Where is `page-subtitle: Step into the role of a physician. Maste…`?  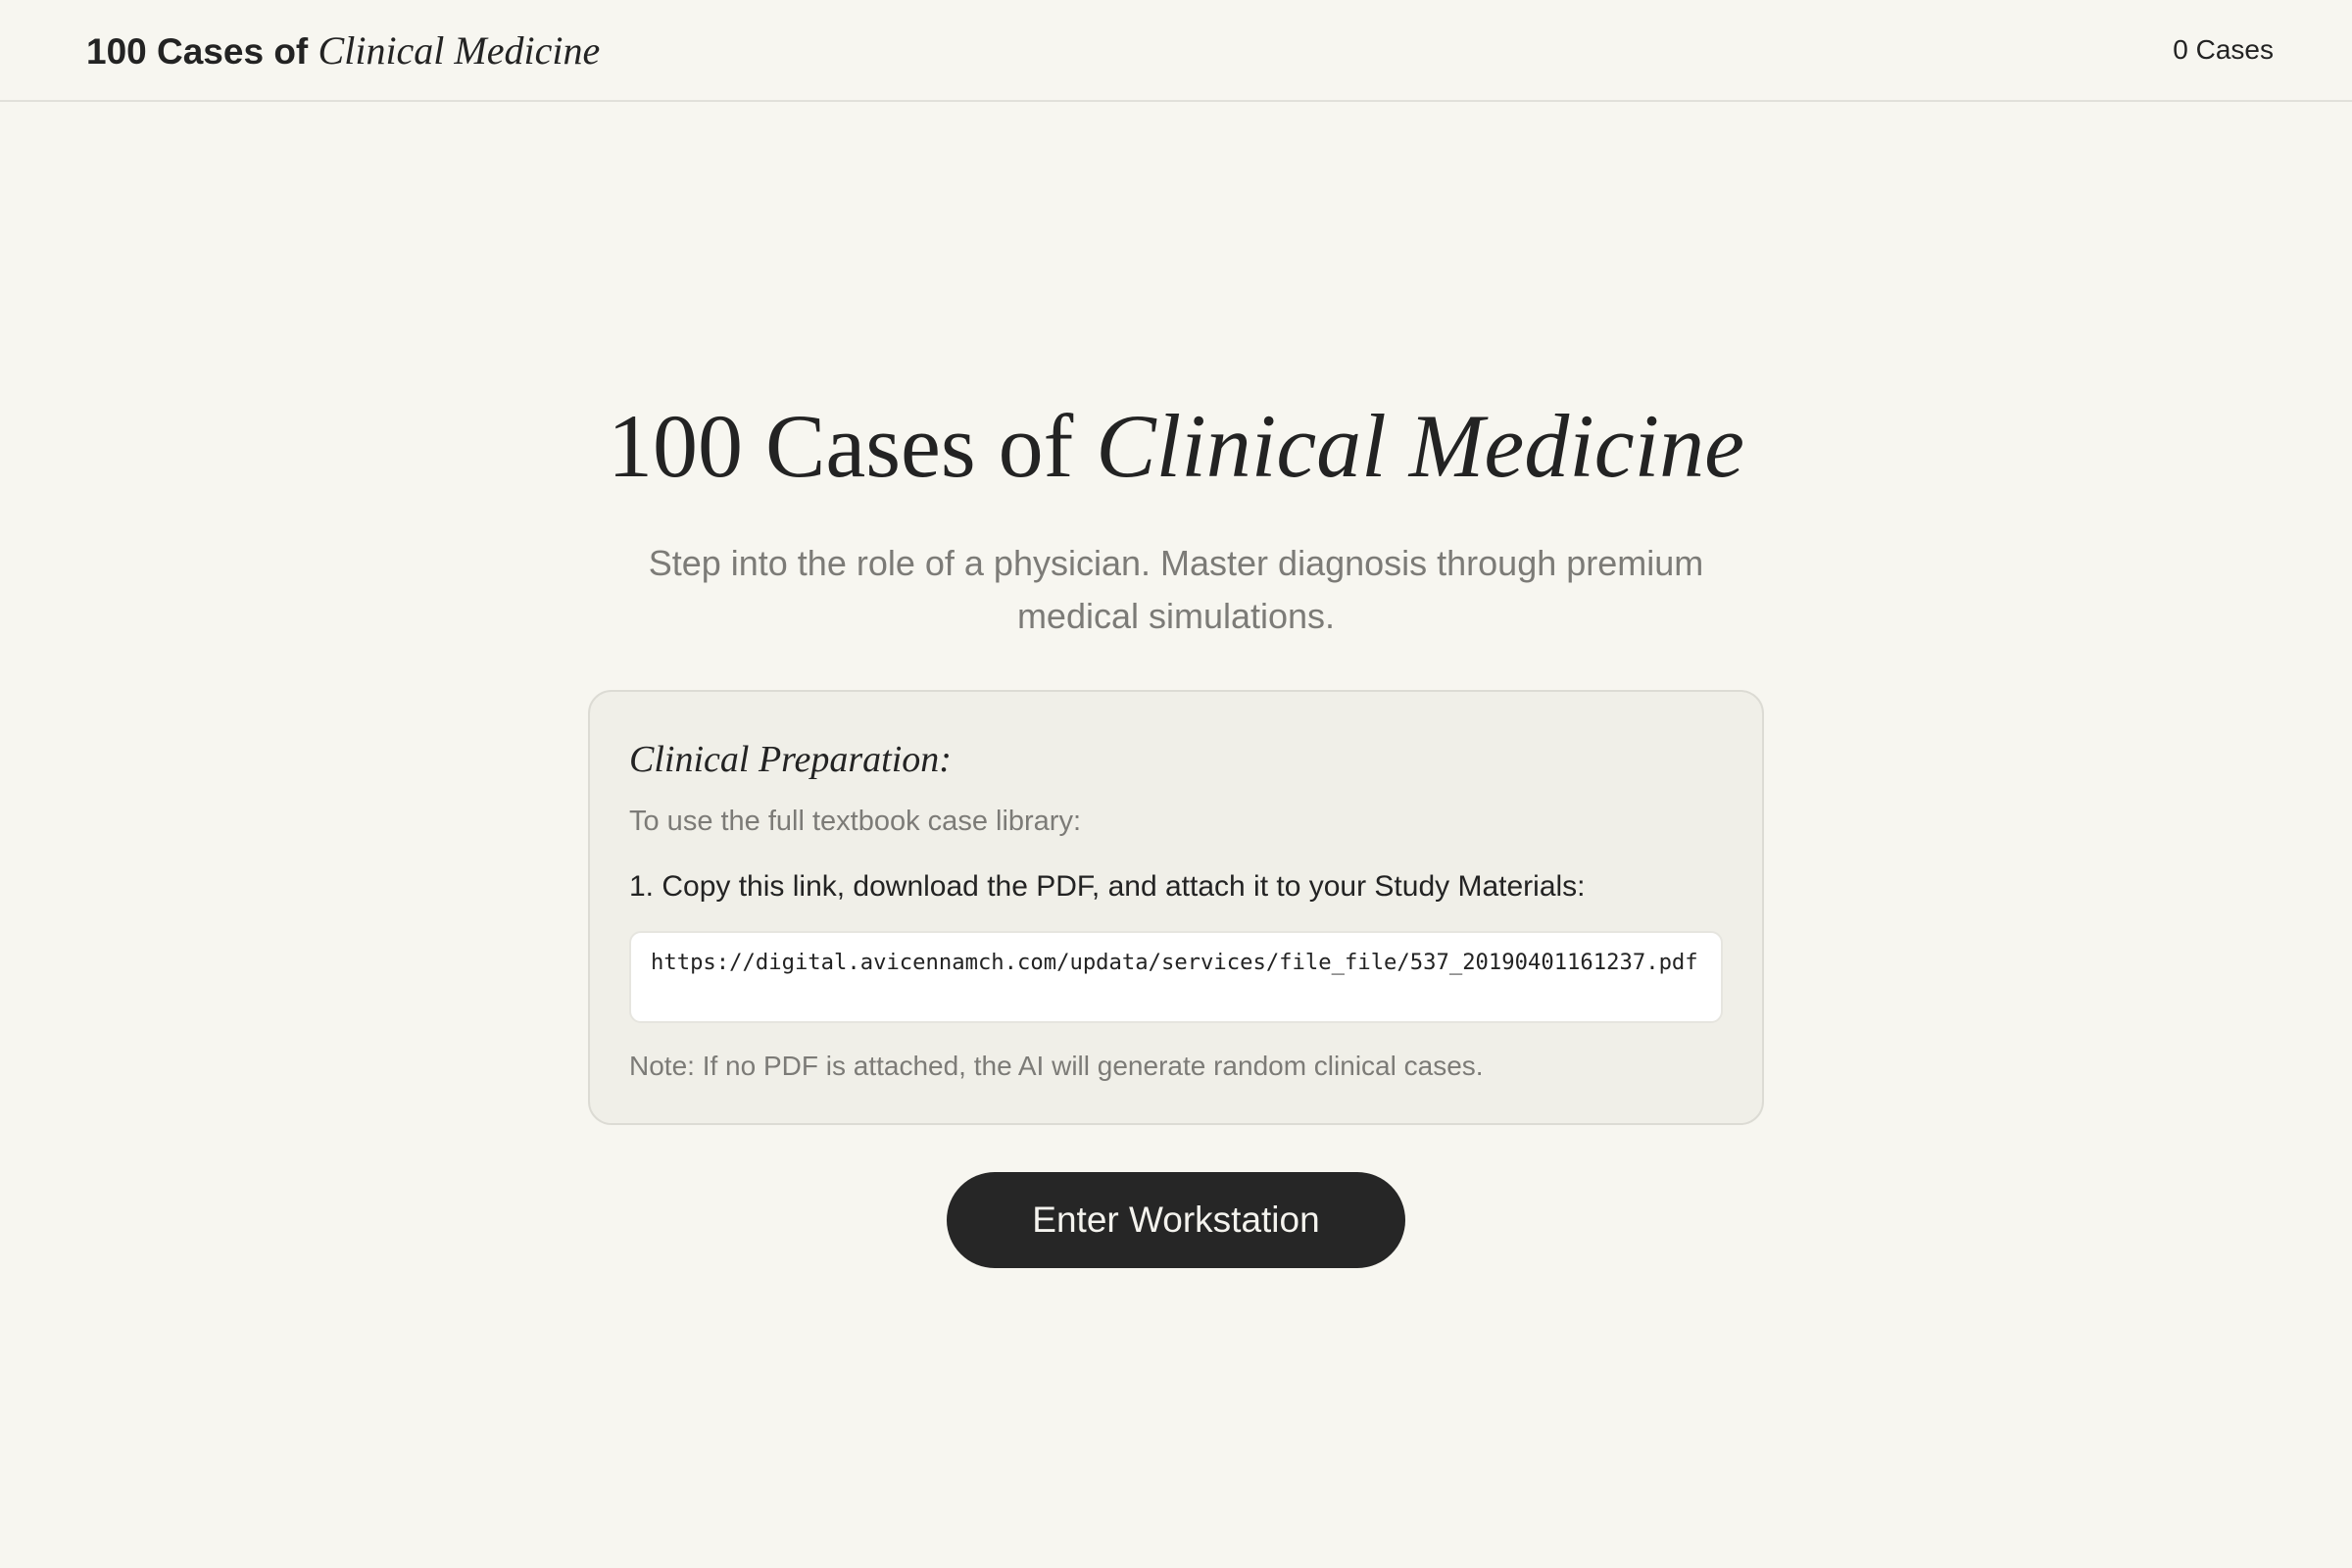 page-subtitle: Step into the role of a physician. Maste… is located at coordinates (1176, 589).